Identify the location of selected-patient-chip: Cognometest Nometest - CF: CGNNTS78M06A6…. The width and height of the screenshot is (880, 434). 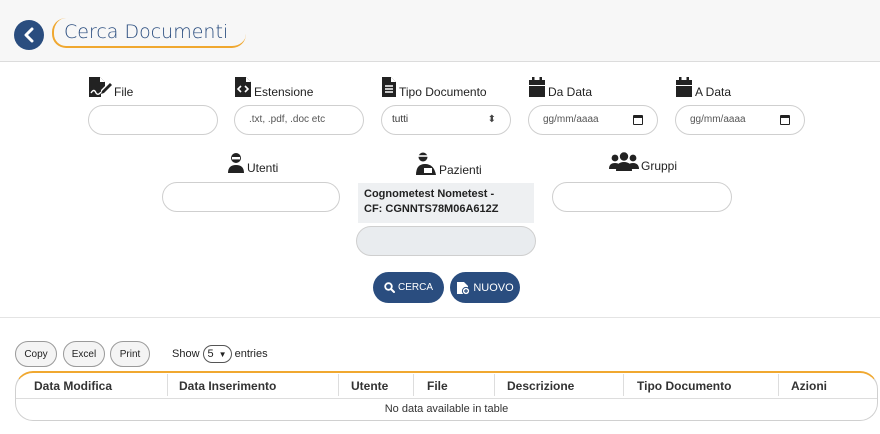
(446, 203).